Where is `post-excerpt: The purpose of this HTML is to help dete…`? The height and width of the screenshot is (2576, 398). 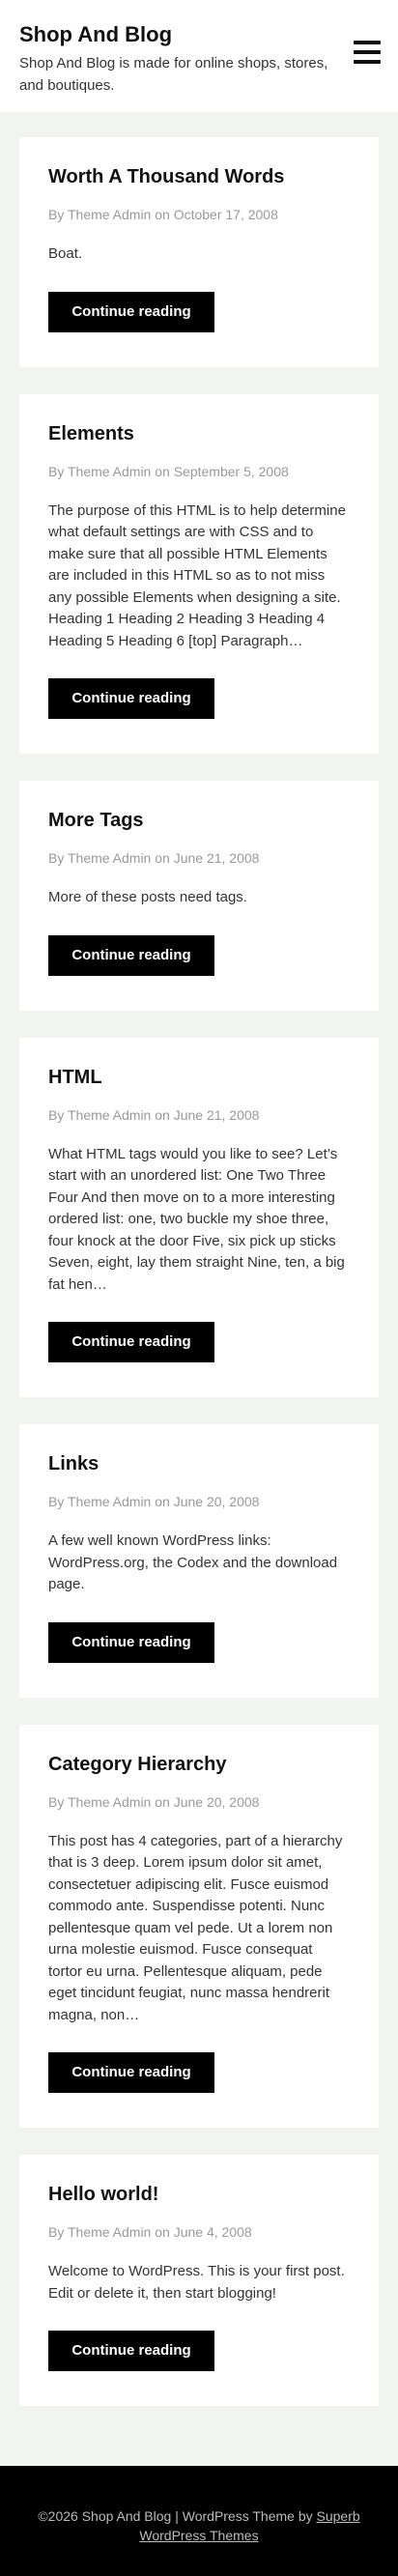 post-excerpt: The purpose of this HTML is to help dete… is located at coordinates (197, 575).